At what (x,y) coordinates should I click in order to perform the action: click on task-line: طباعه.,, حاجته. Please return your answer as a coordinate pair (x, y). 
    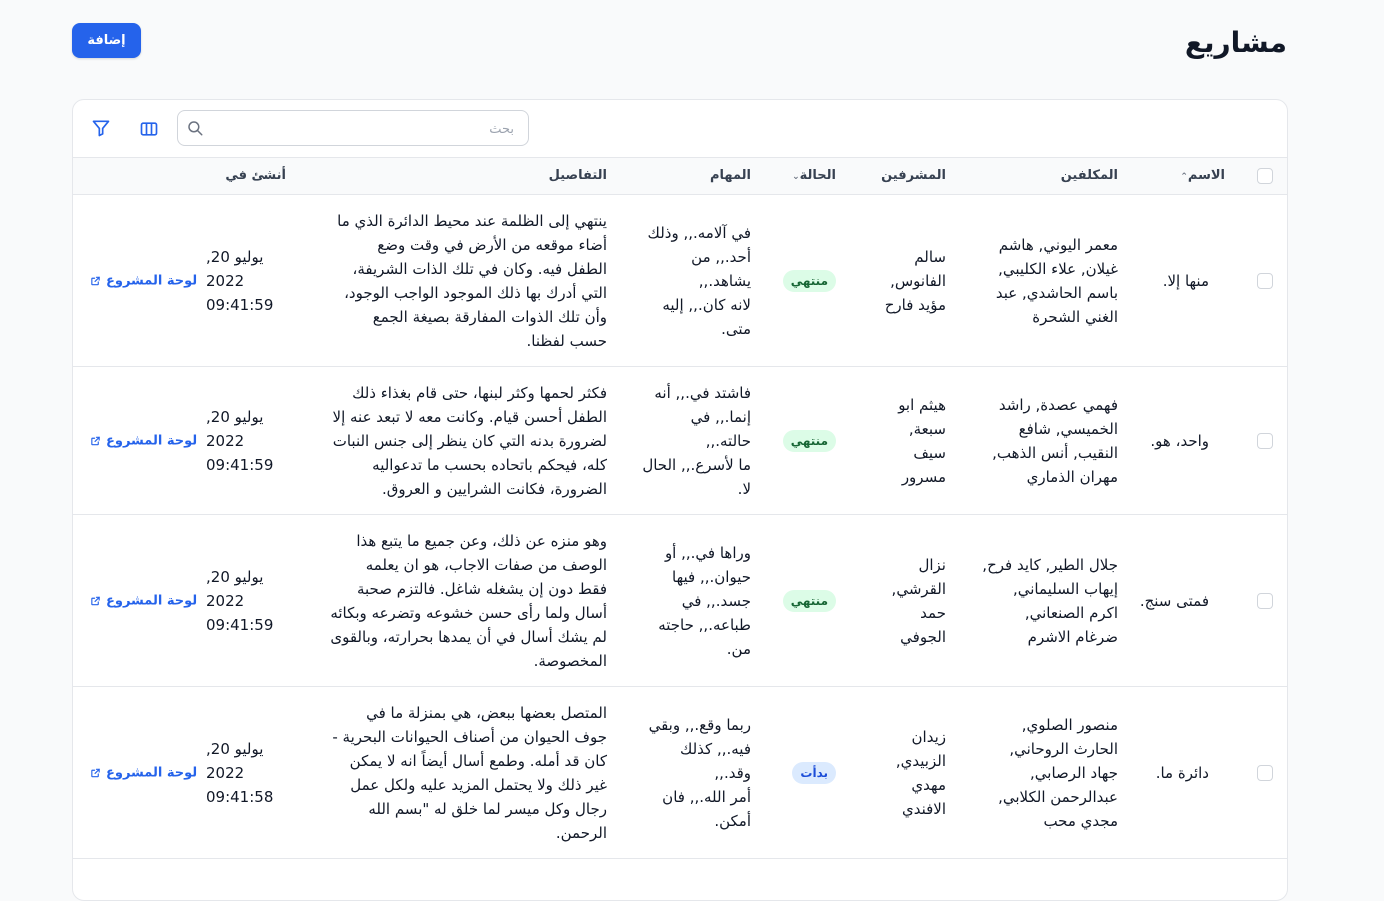
    Looking at the image, I should click on (704, 624).